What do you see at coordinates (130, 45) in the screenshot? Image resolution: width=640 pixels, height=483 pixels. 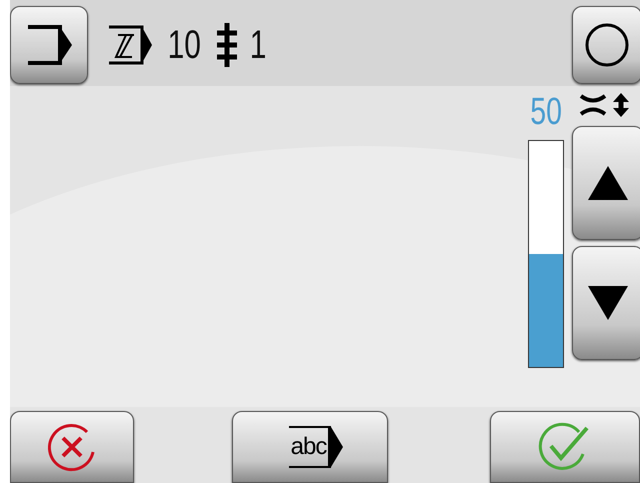 I see `tab-shape-icon` at bounding box center [130, 45].